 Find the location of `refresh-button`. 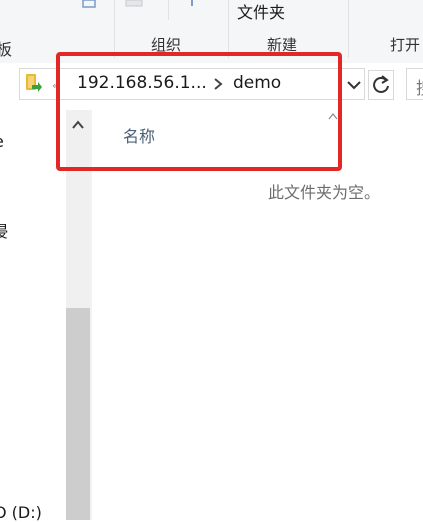

refresh-button is located at coordinates (381, 85).